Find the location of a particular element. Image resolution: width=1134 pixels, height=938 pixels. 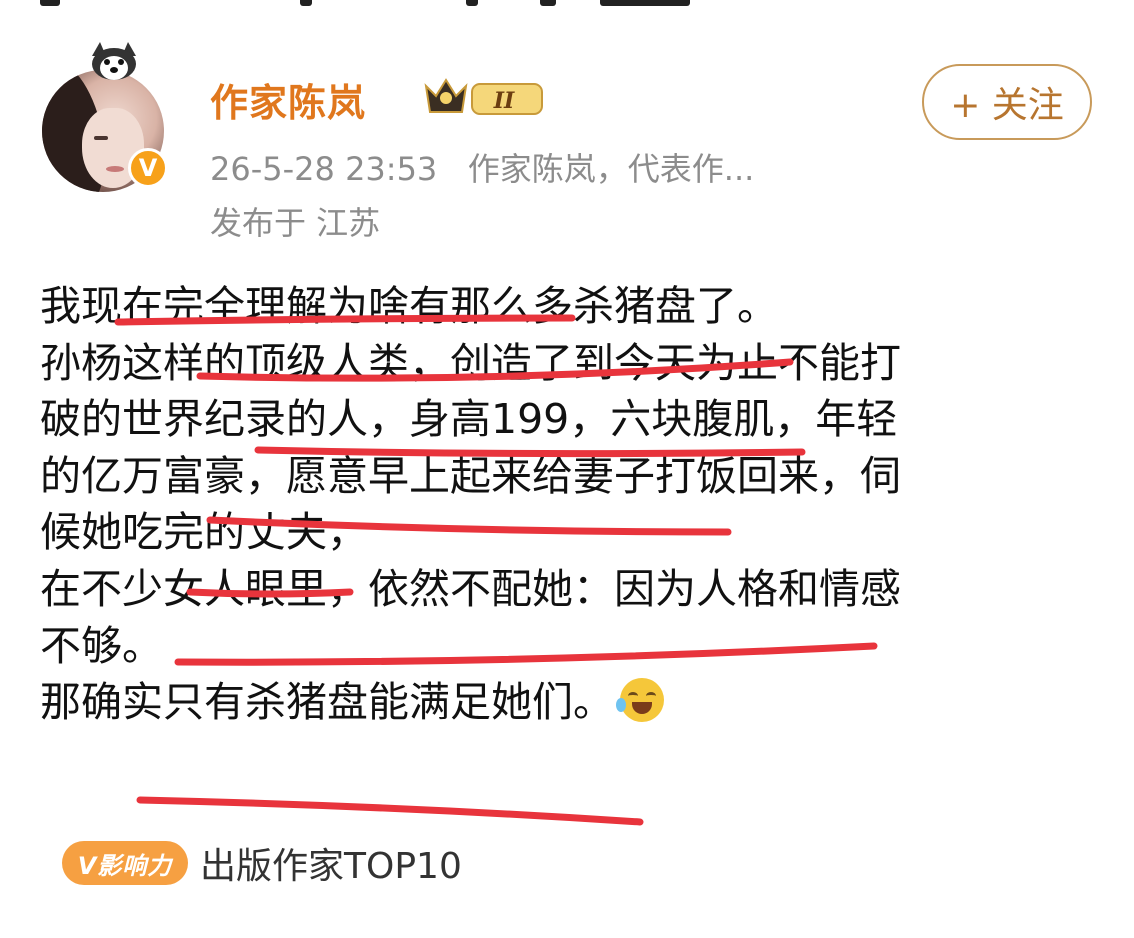

influence-row: V影响力 出版作家TOP10 is located at coordinates (262, 863).